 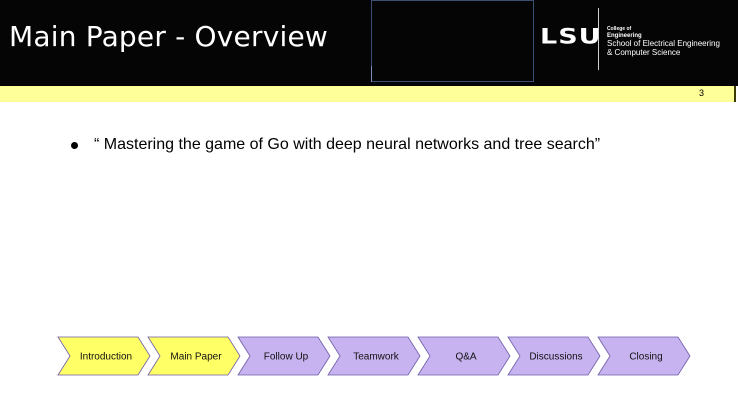 What do you see at coordinates (645, 357) in the screenshot?
I see `nav-label-6: Closing` at bounding box center [645, 357].